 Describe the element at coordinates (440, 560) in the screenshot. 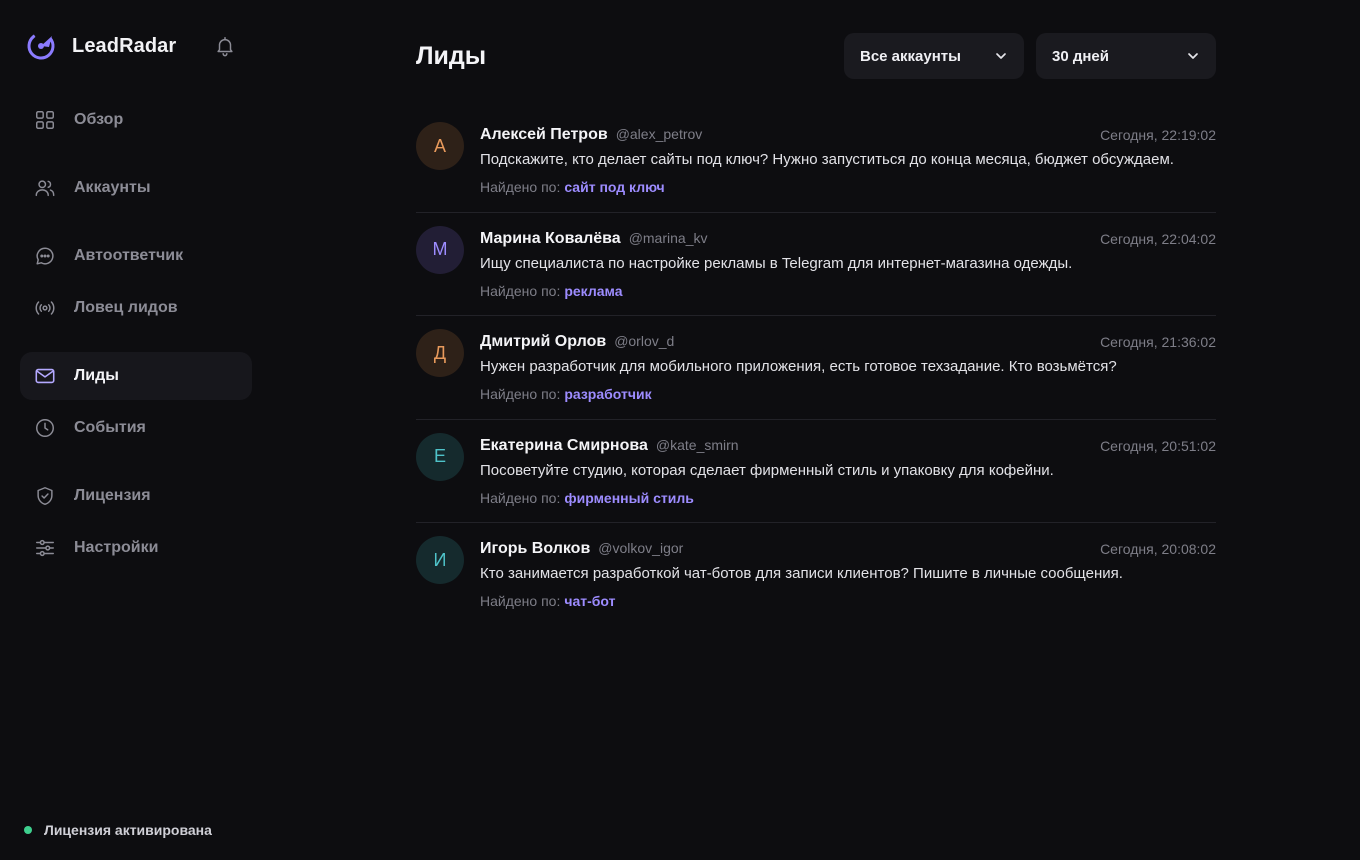

I see `avatar: И` at that location.